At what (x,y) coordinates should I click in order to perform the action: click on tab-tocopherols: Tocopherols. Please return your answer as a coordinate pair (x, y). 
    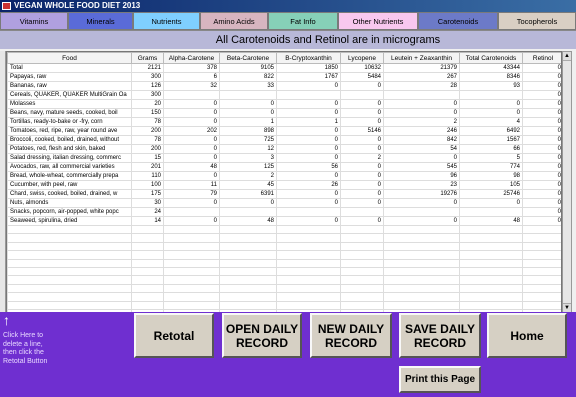
    Looking at the image, I should click on (537, 21).